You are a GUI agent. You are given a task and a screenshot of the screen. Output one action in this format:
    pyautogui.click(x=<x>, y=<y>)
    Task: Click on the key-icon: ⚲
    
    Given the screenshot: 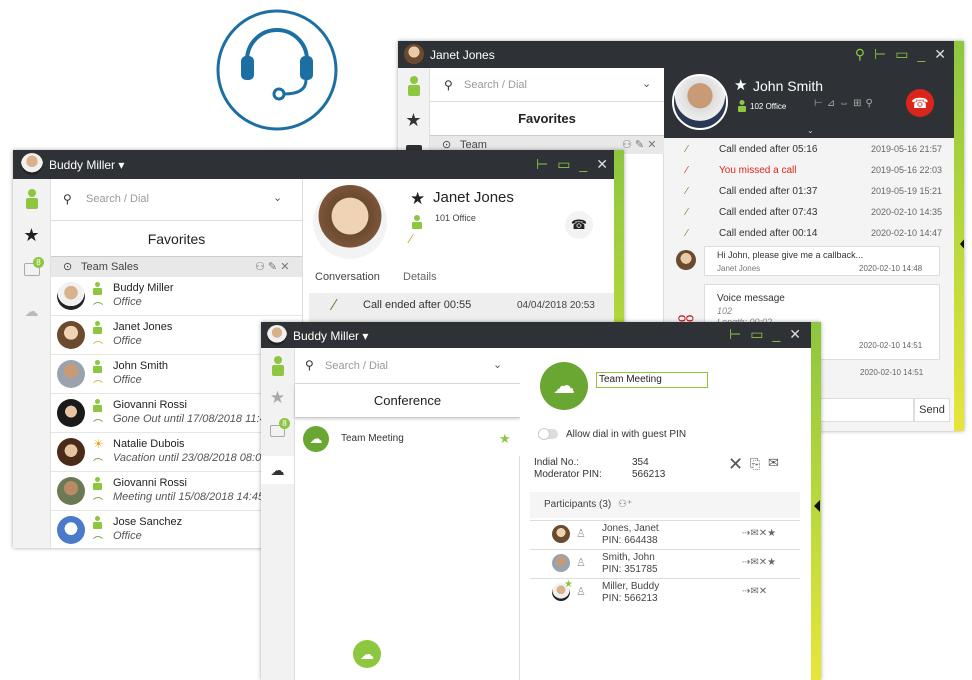 What is the action you would take?
    pyautogui.click(x=860, y=54)
    